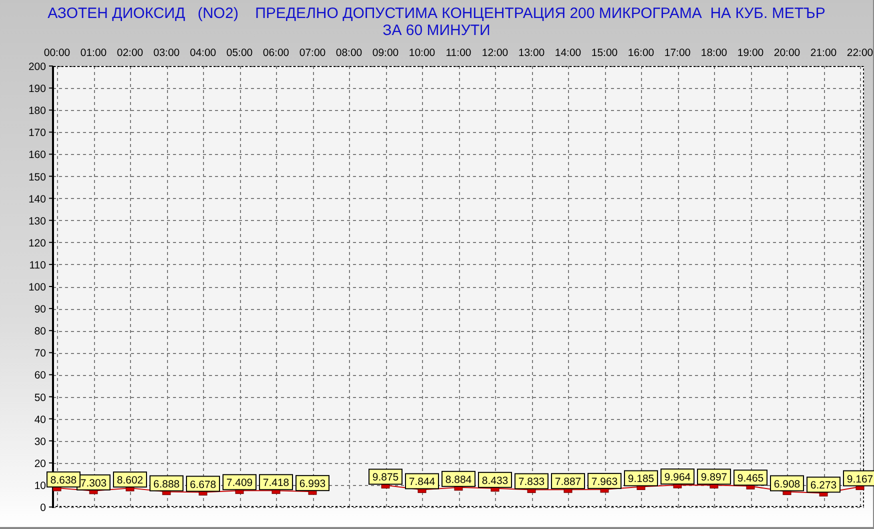 The height and width of the screenshot is (529, 874). What do you see at coordinates (40, 398) in the screenshot?
I see `y-tick-label: 50` at bounding box center [40, 398].